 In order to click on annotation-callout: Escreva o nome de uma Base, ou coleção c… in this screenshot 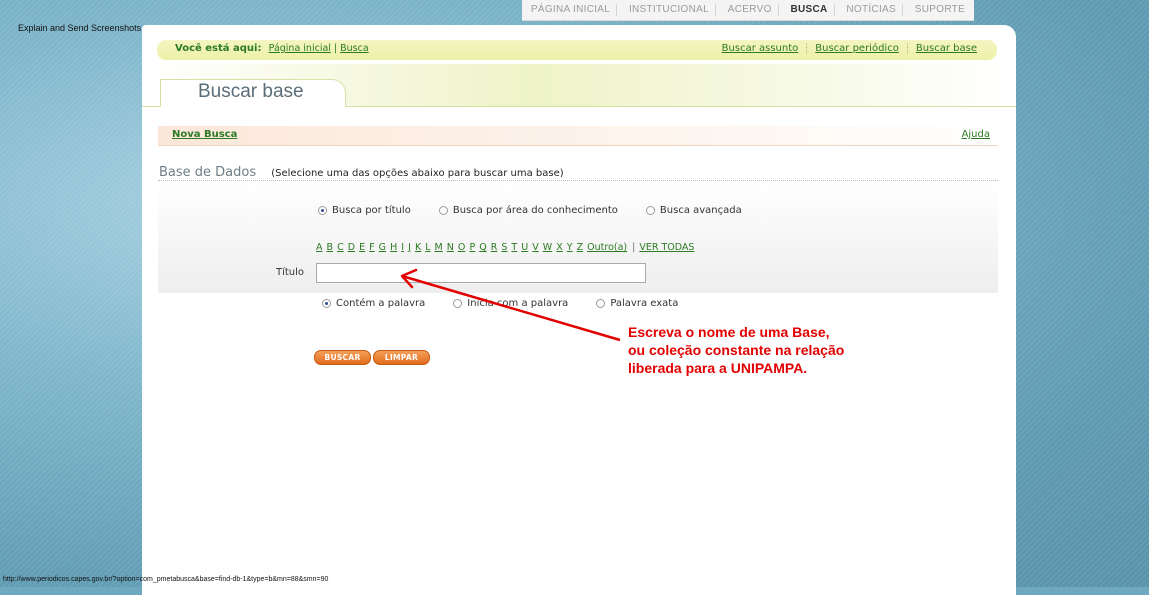, I will do `click(736, 350)`.